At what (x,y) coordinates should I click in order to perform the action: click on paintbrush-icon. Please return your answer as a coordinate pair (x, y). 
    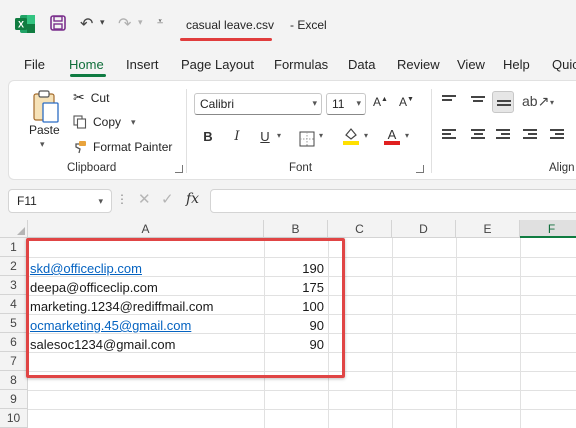
    Looking at the image, I should click on (80, 147).